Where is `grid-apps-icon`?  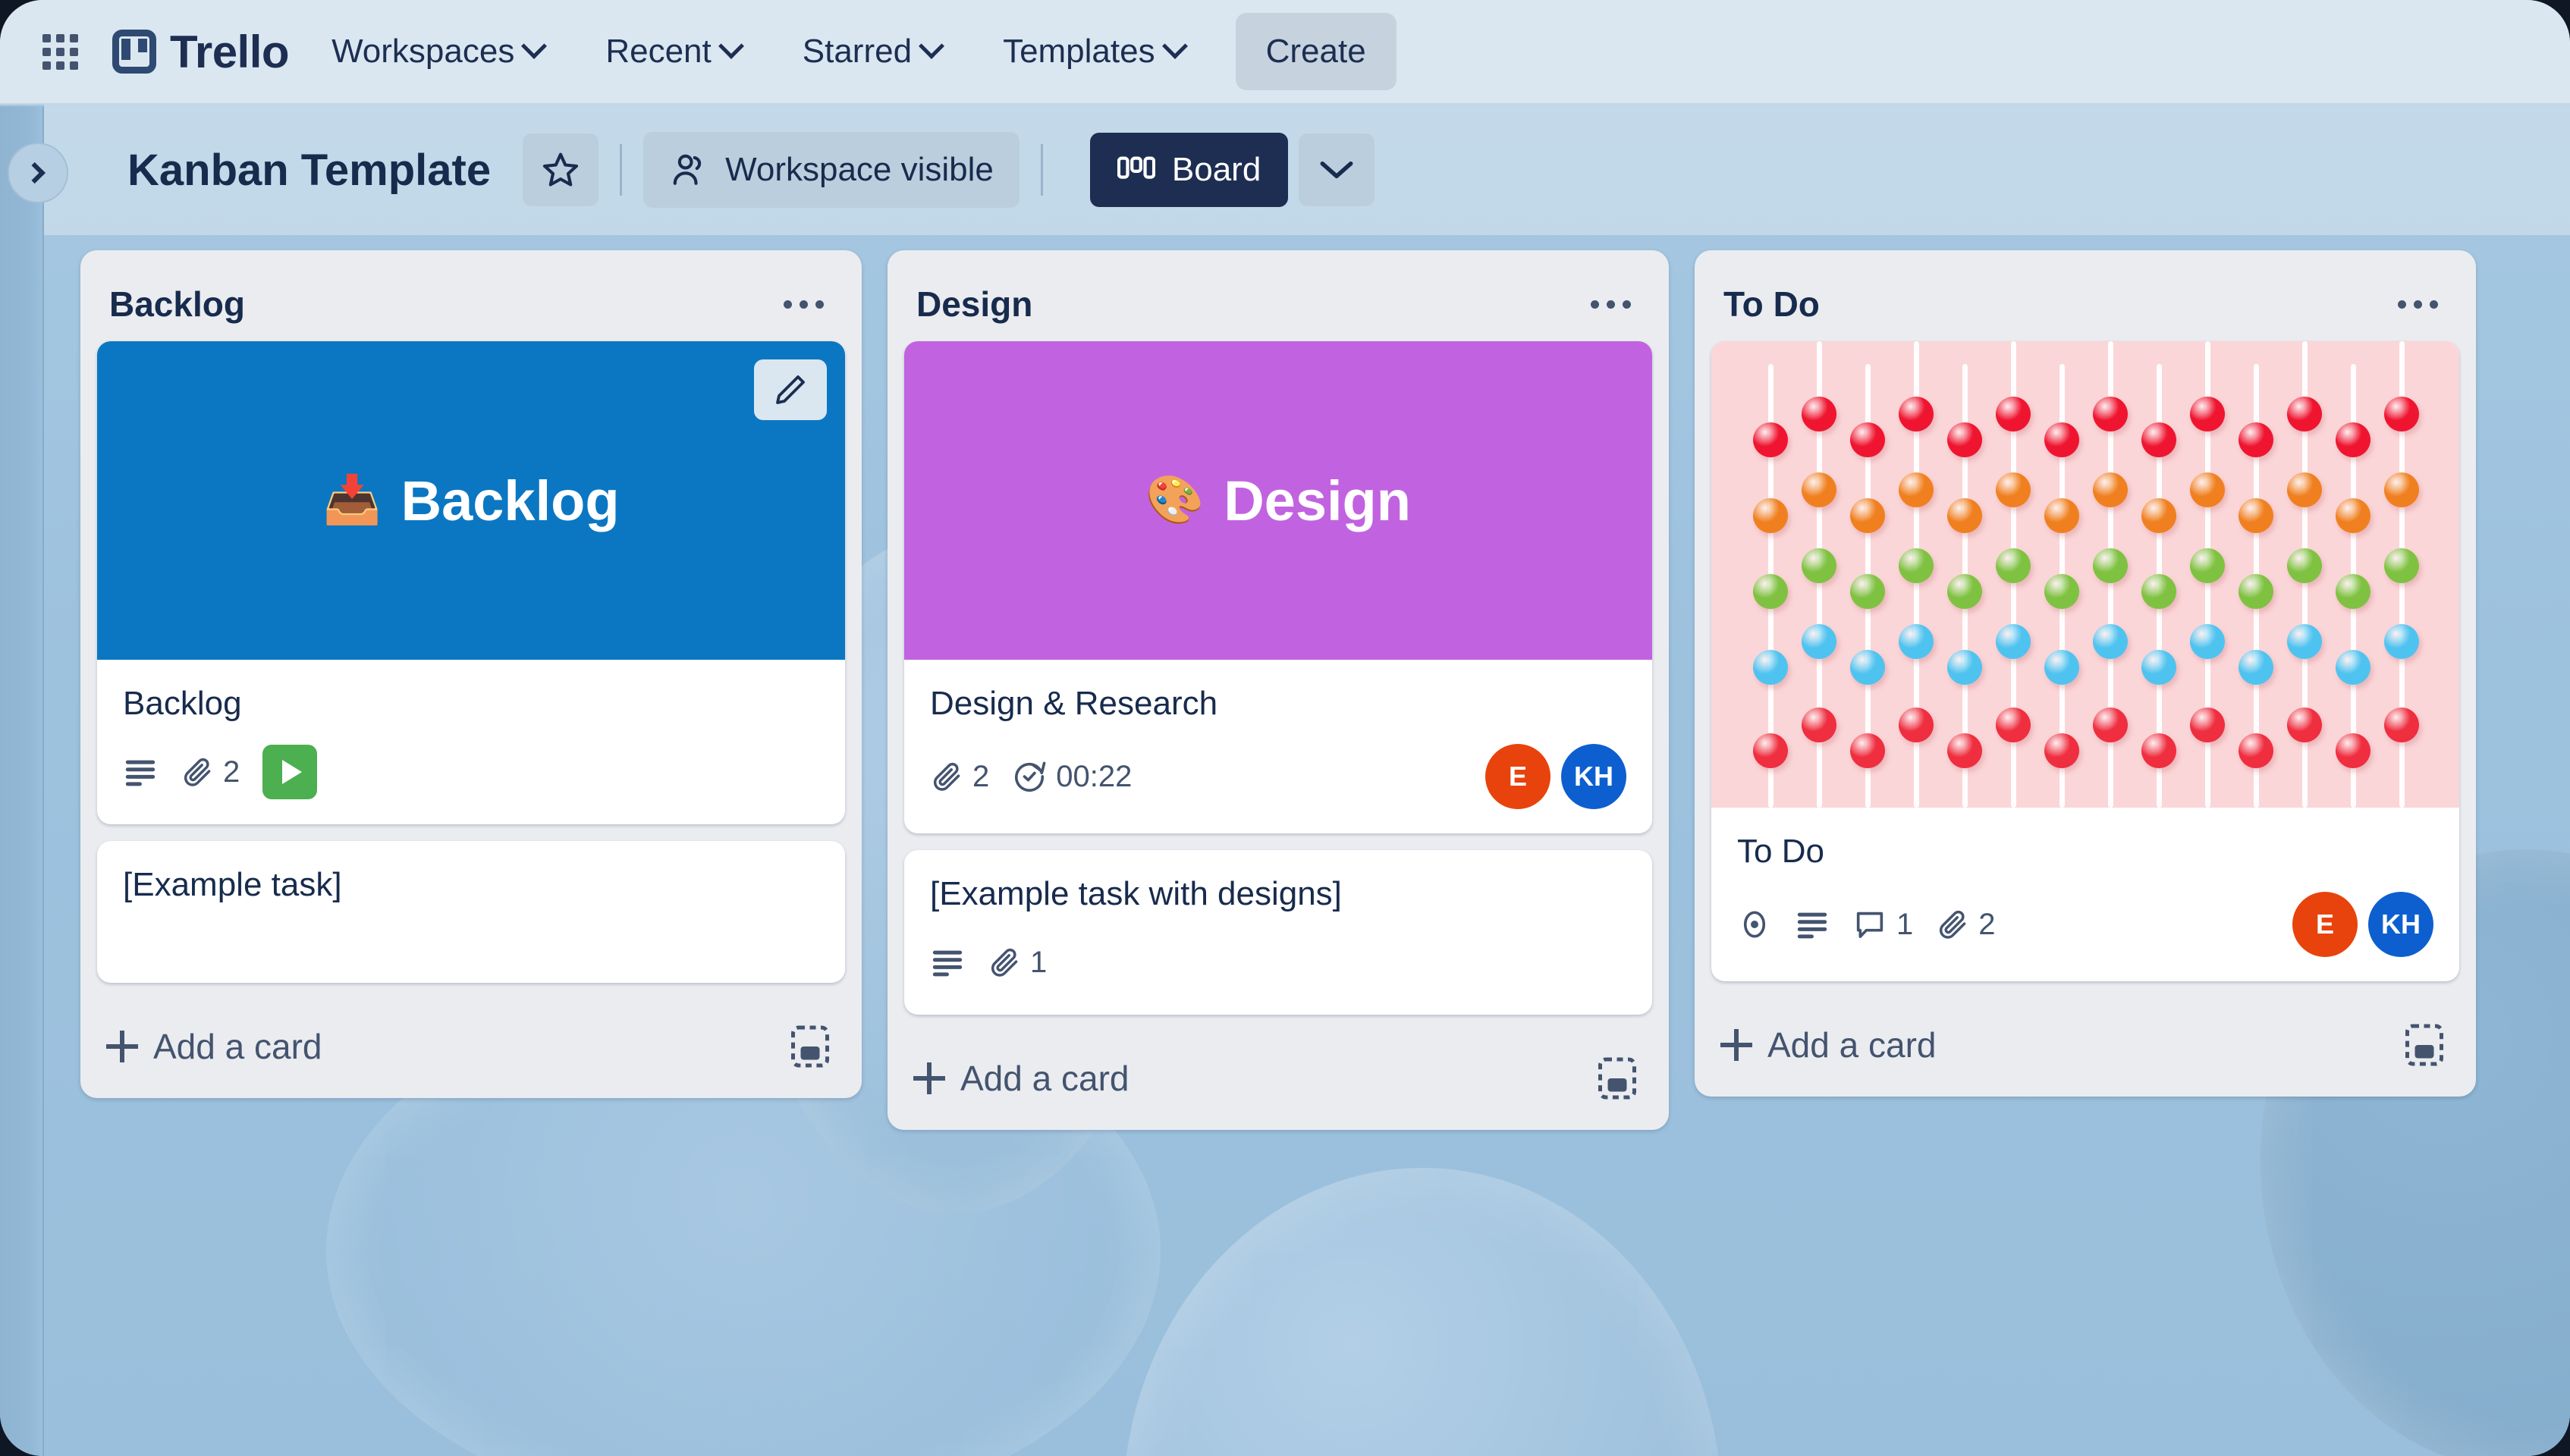 grid-apps-icon is located at coordinates (60, 51).